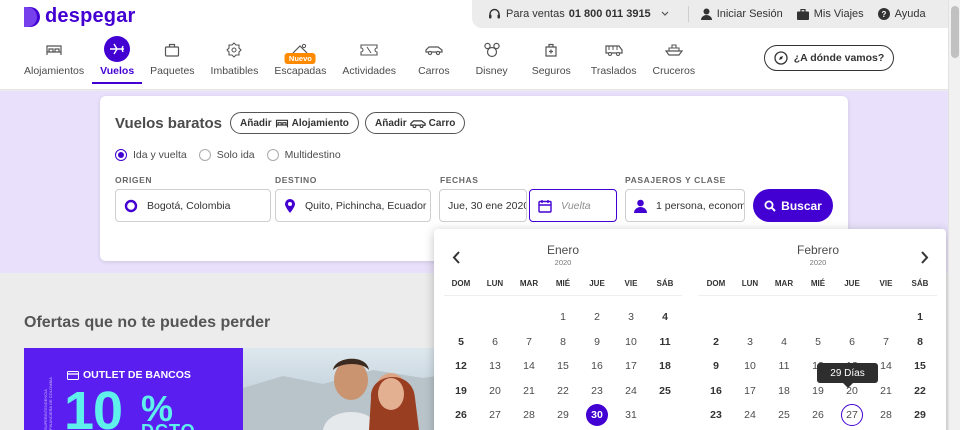 The height and width of the screenshot is (430, 960). Describe the element at coordinates (353, 205) in the screenshot. I see `destination-input: Quito, Pichincha, Ecuador` at that location.